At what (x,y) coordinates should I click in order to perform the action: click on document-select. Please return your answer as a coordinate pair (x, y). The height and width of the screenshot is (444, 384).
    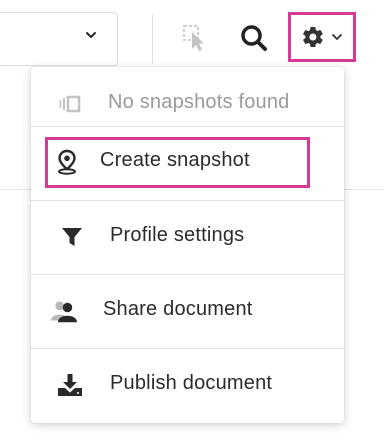
    Looking at the image, I should click on (59, 39).